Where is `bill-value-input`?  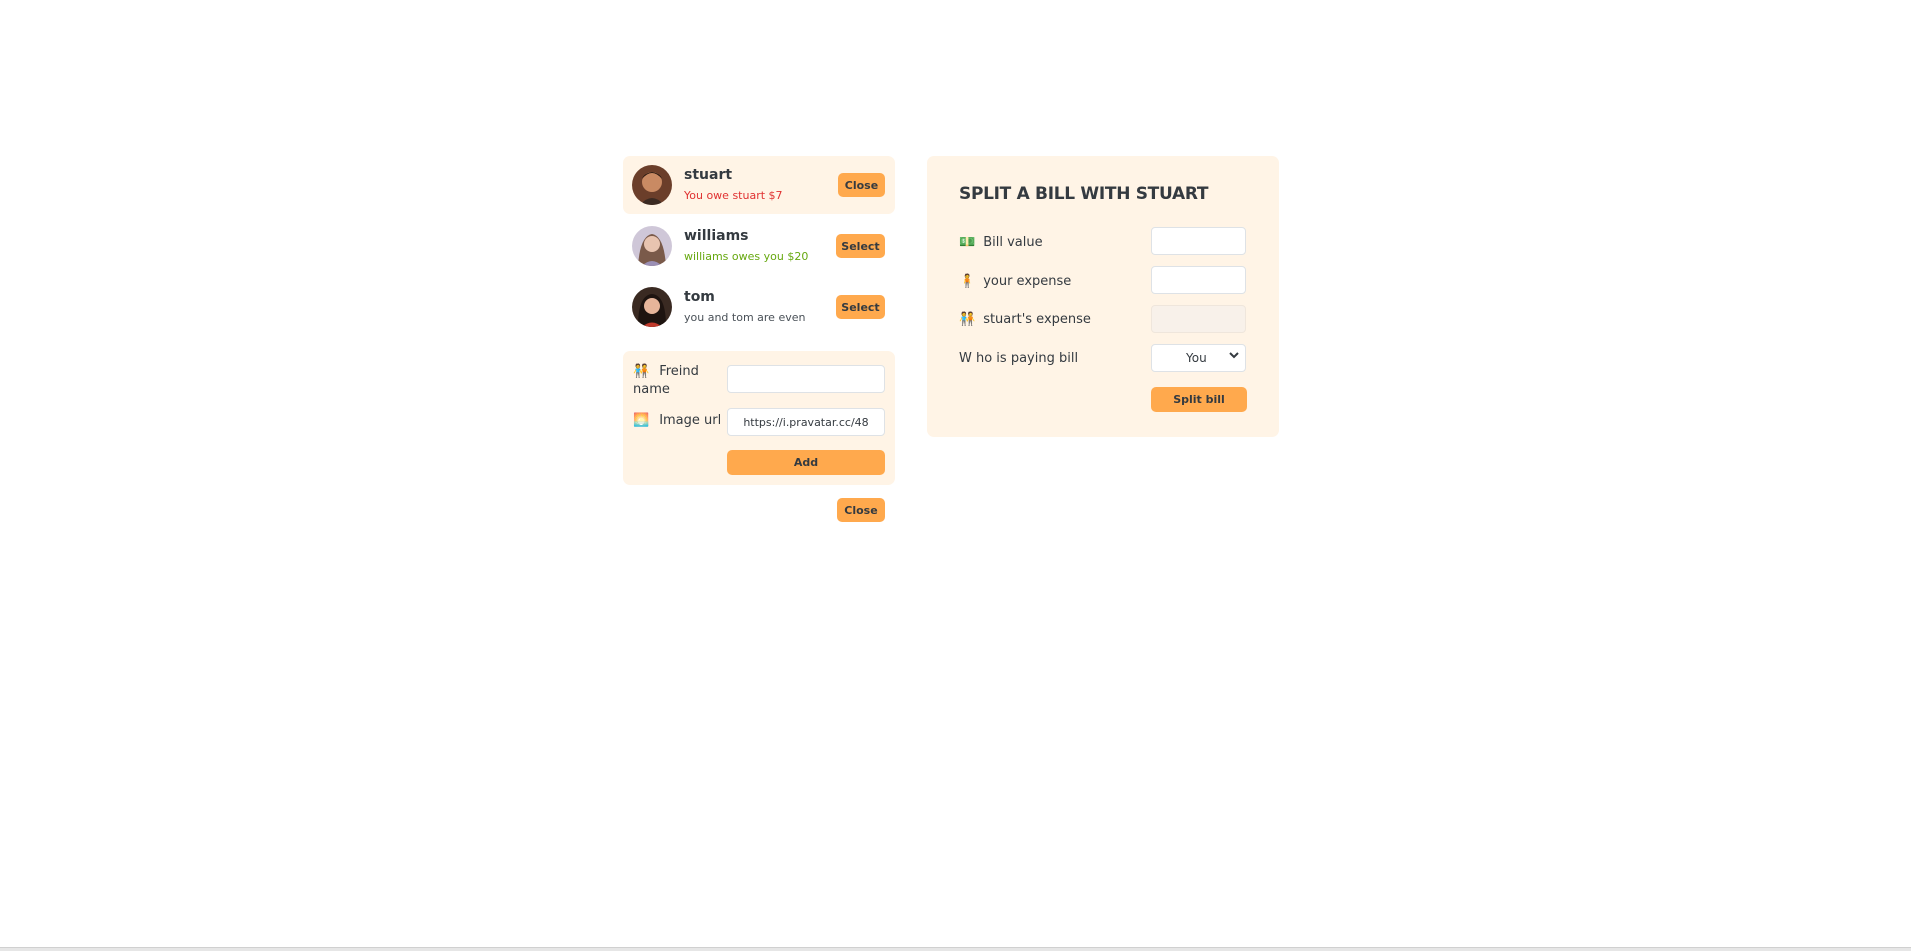 bill-value-input is located at coordinates (1198, 241).